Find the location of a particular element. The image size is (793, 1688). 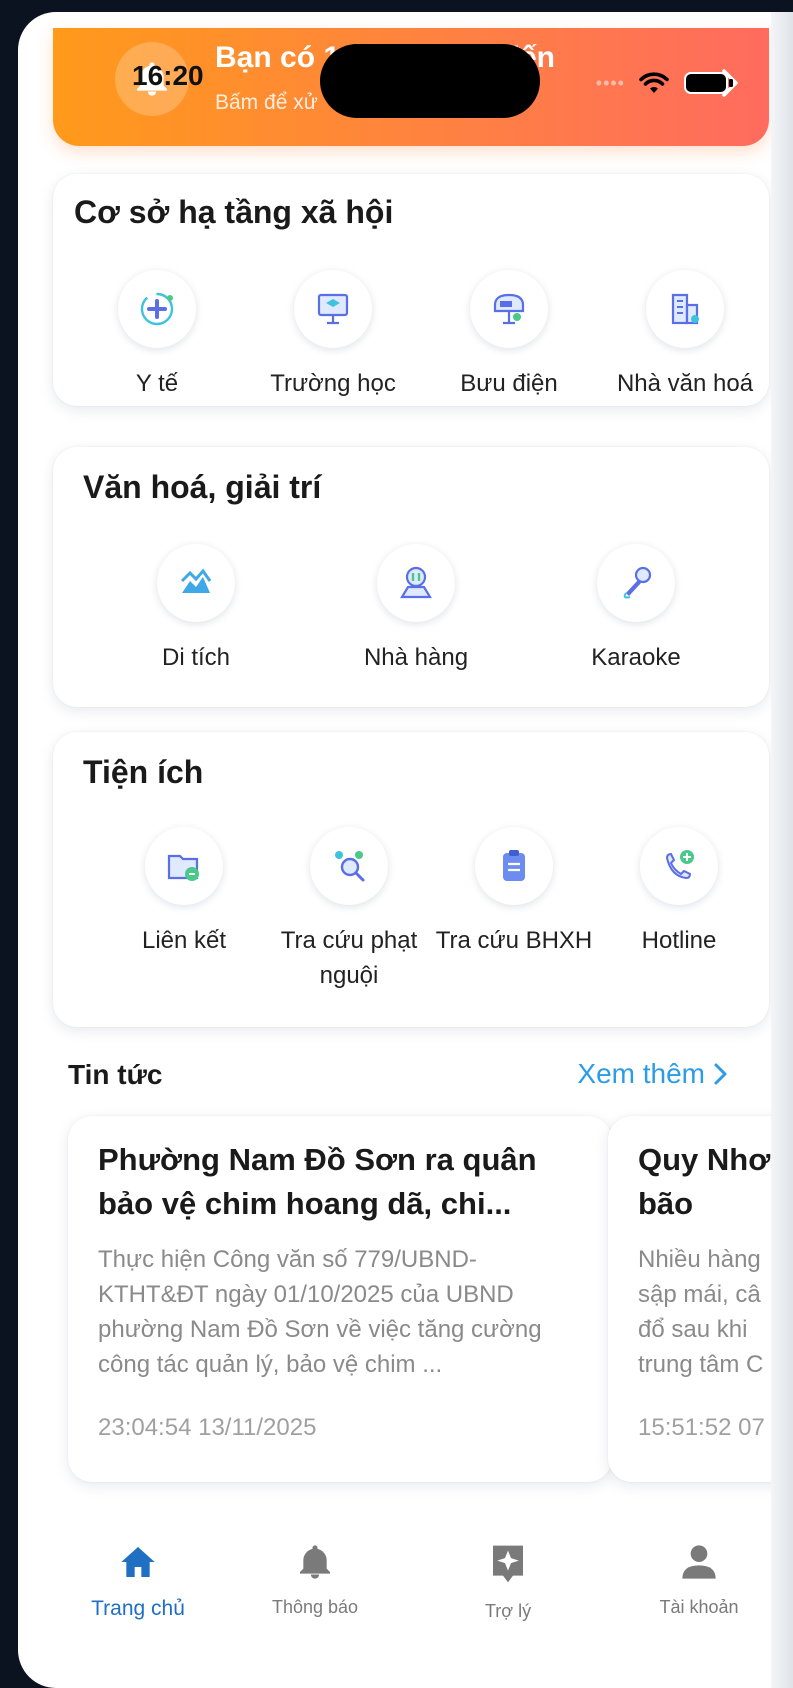

nav-home: Trang chủ is located at coordinates (138, 1581).